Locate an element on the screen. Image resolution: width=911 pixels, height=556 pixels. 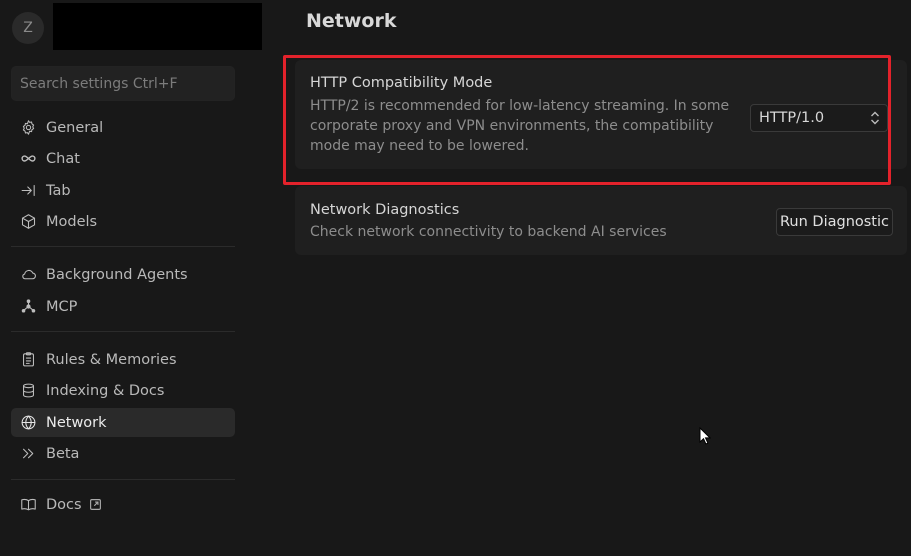
book-icon is located at coordinates (28, 505).